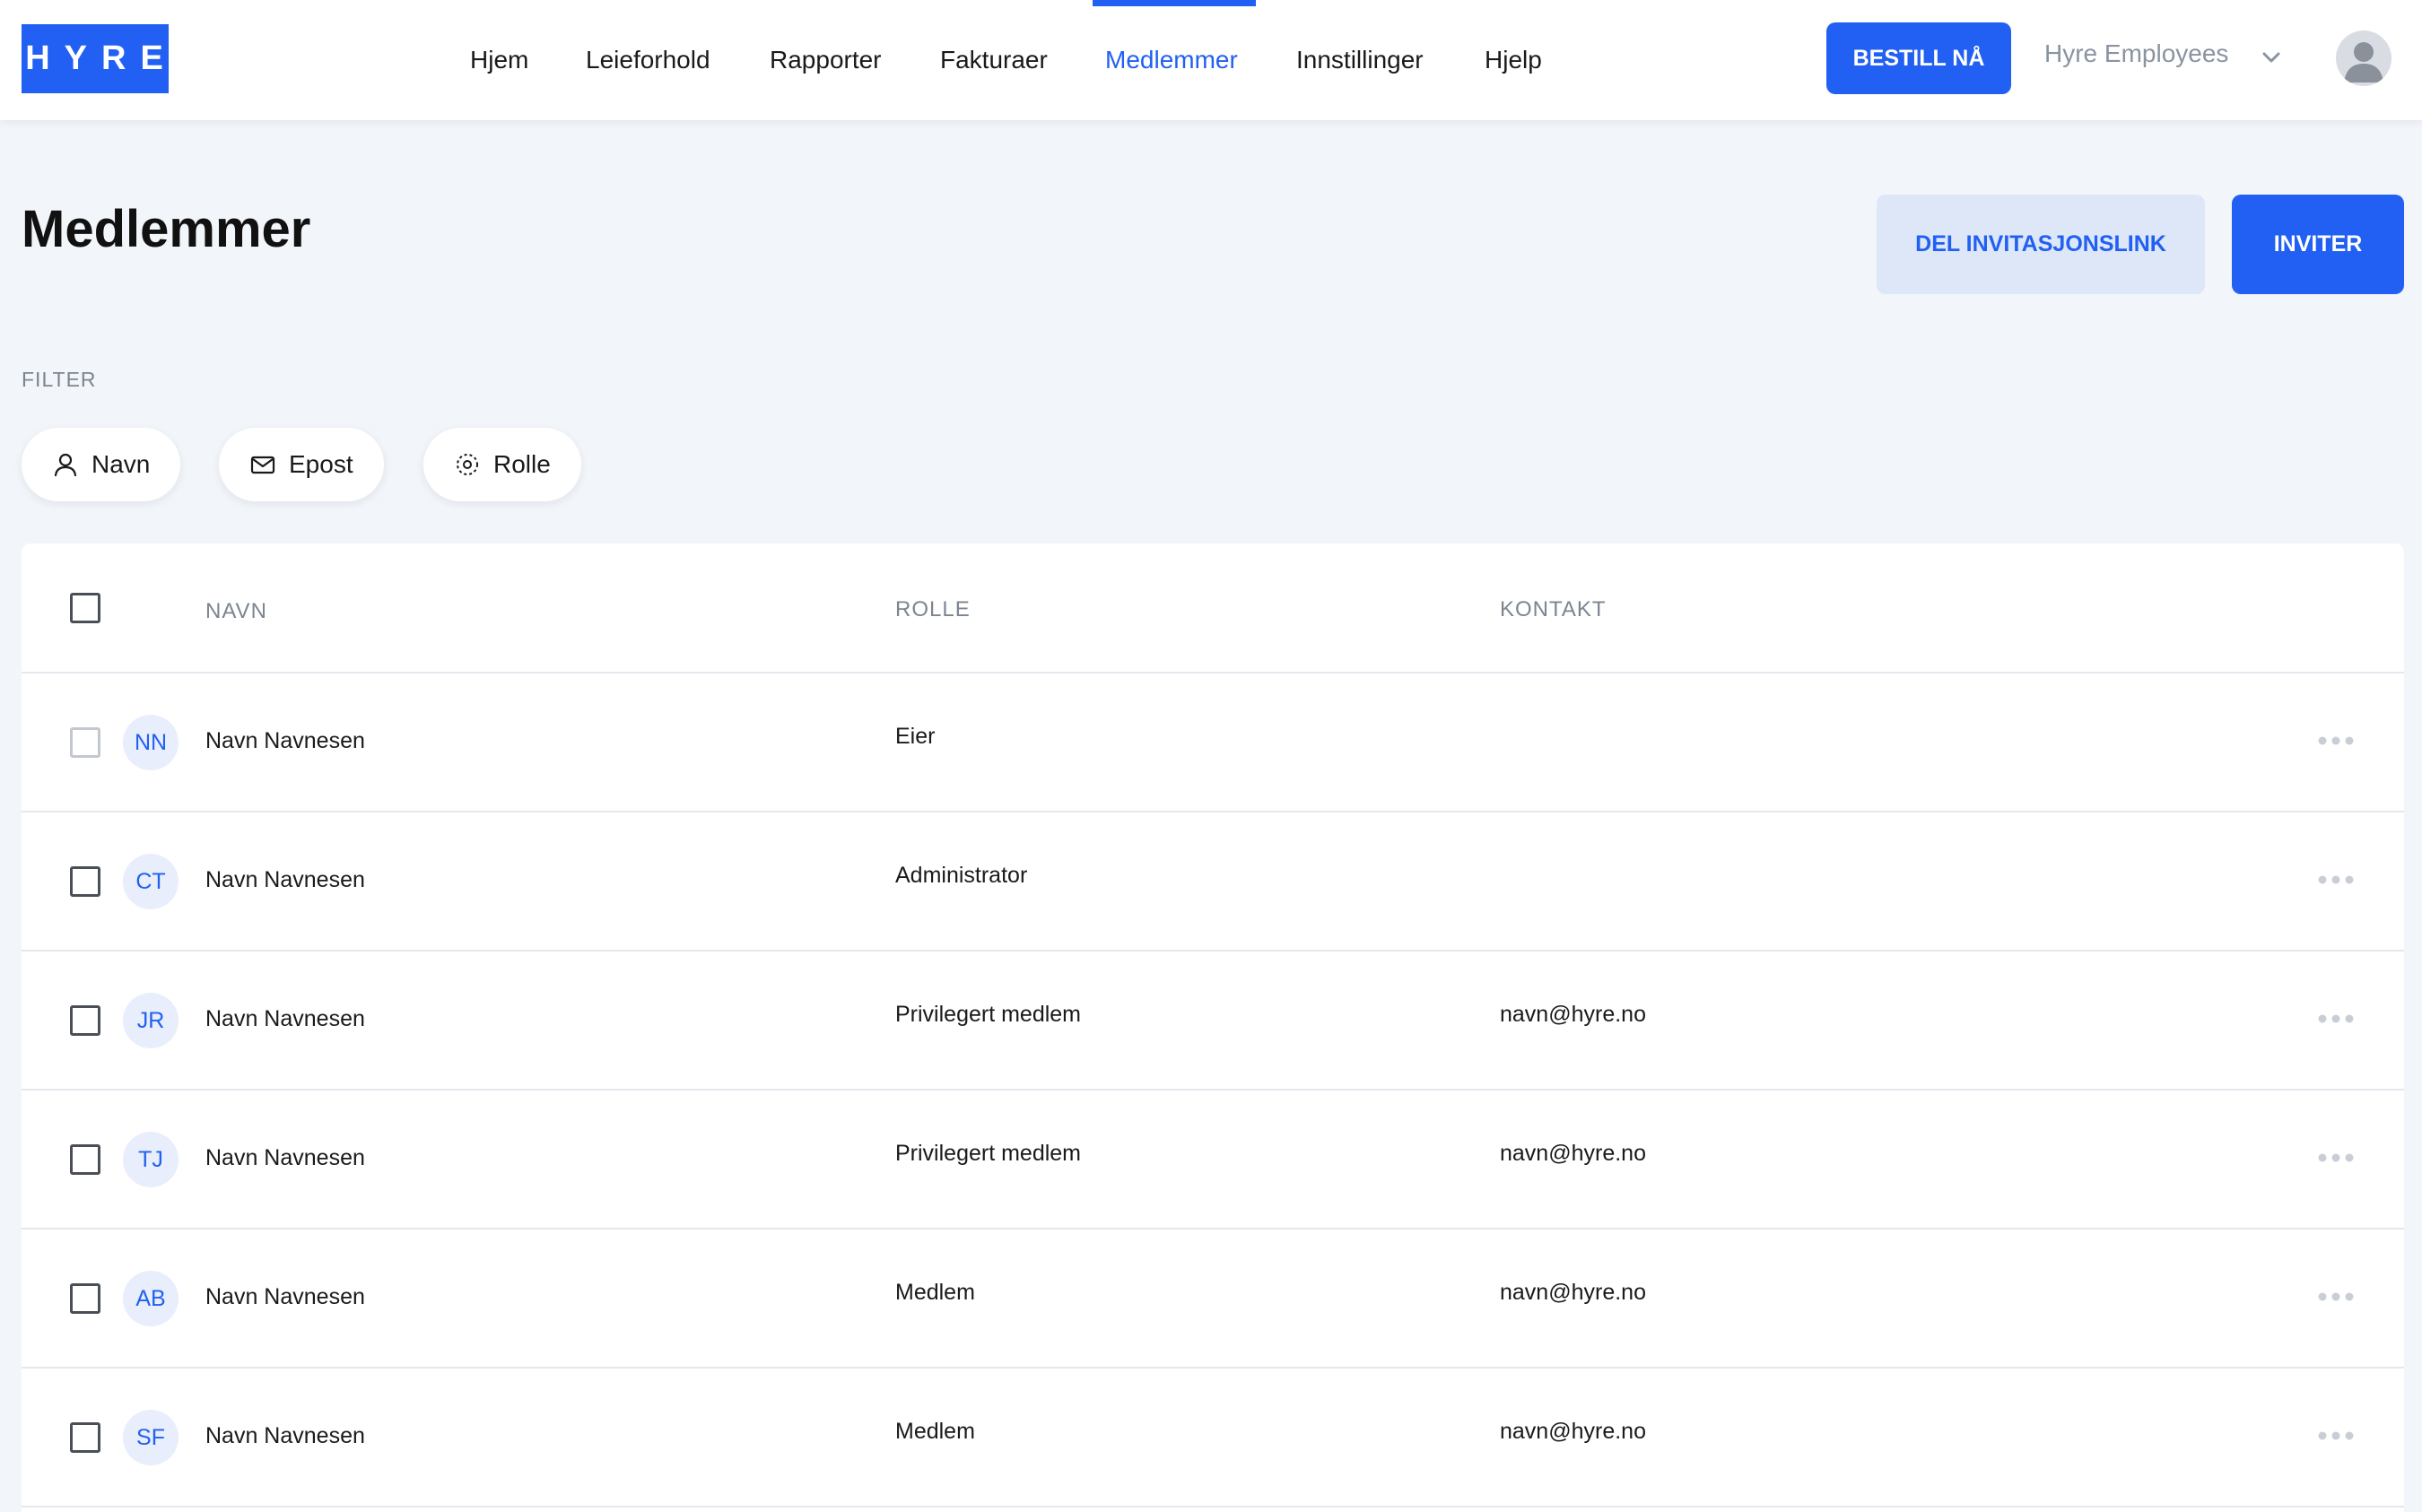 This screenshot has height=1512, width=2422. I want to click on nav-item-innstillinger: Innstillinger, so click(1360, 60).